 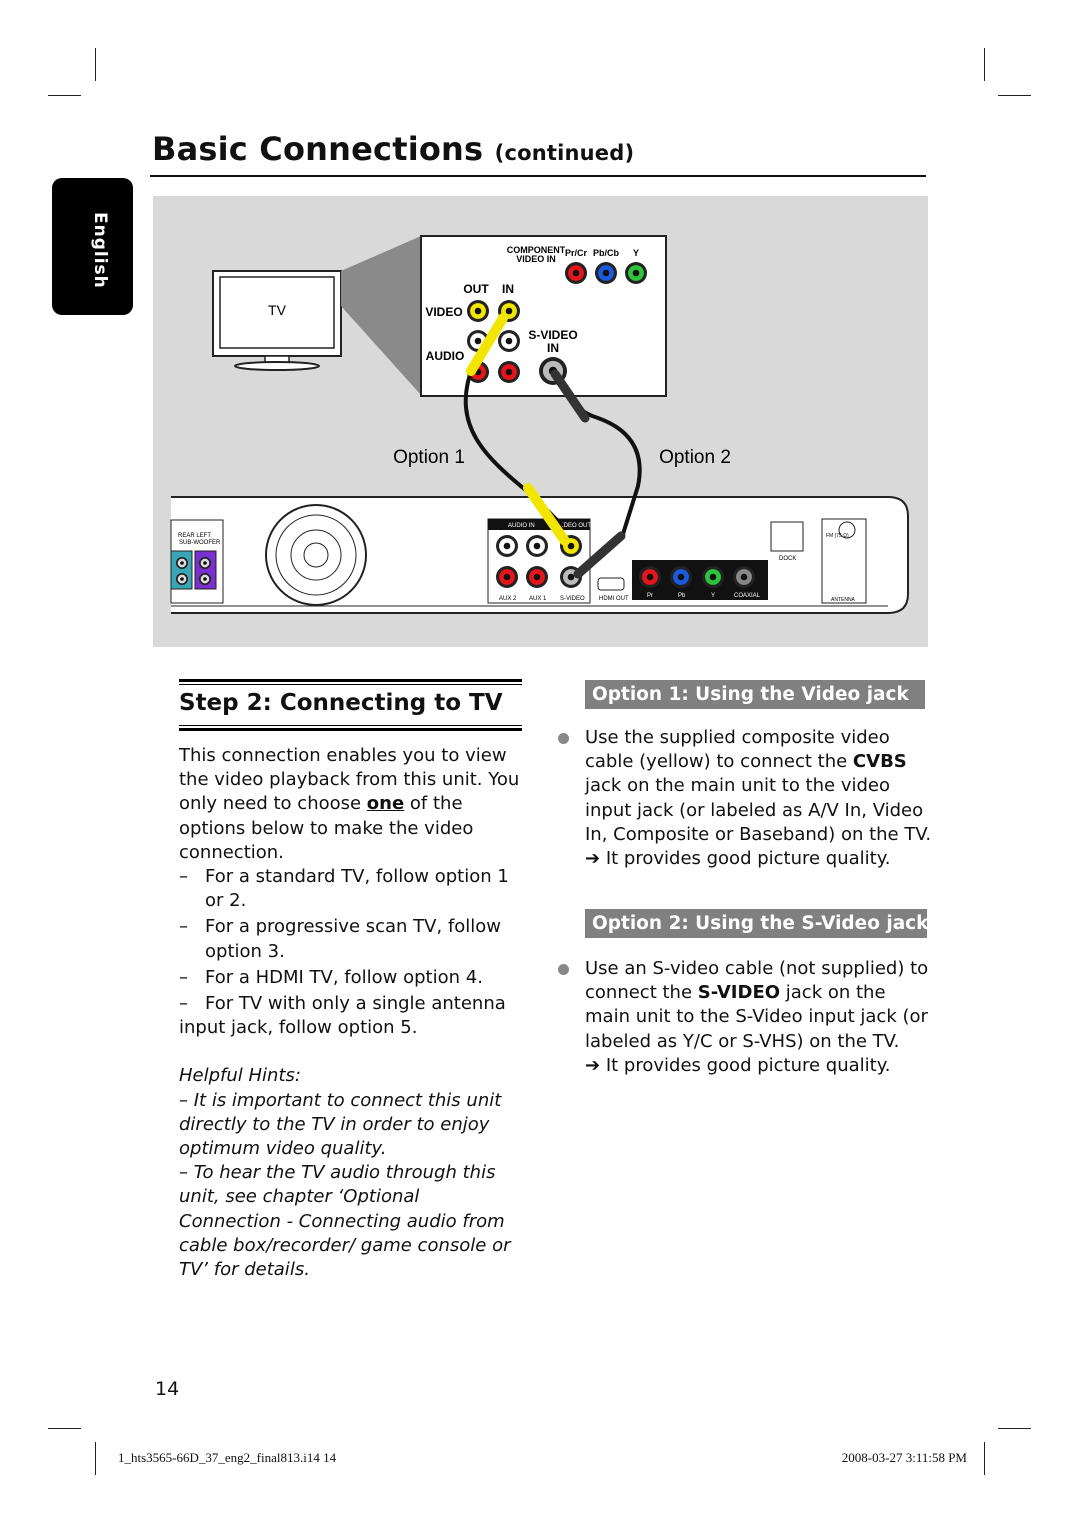 I want to click on svideo-term: S-VIDEO, so click(x=739, y=993).